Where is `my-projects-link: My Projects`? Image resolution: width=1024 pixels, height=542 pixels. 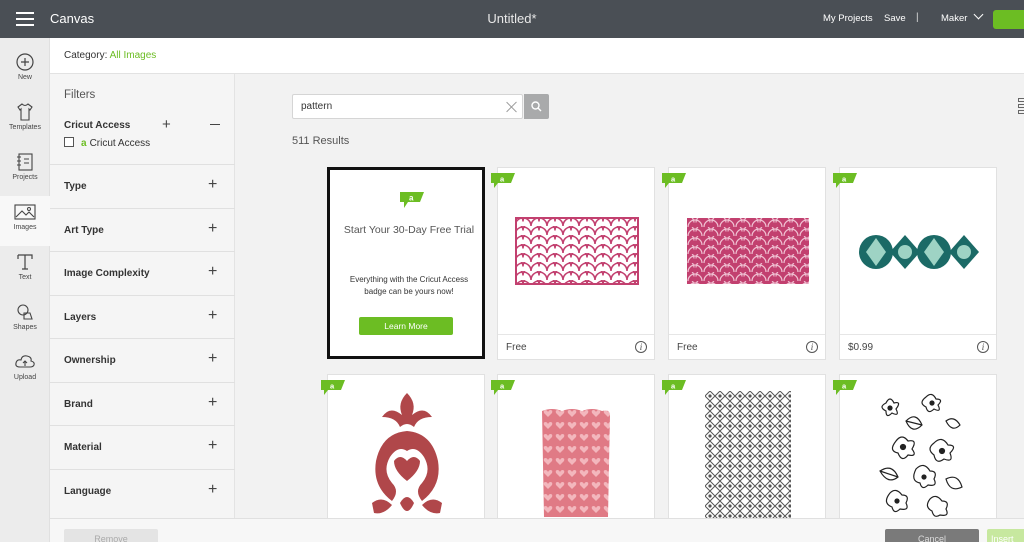
my-projects-link: My Projects is located at coordinates (848, 18).